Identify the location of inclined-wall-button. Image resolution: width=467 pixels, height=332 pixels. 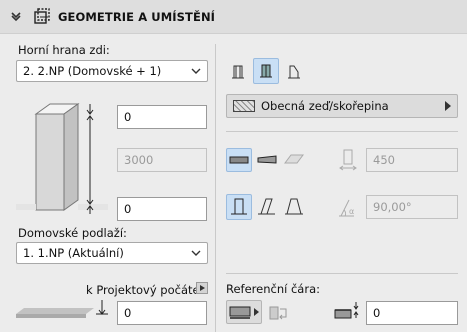
(267, 207).